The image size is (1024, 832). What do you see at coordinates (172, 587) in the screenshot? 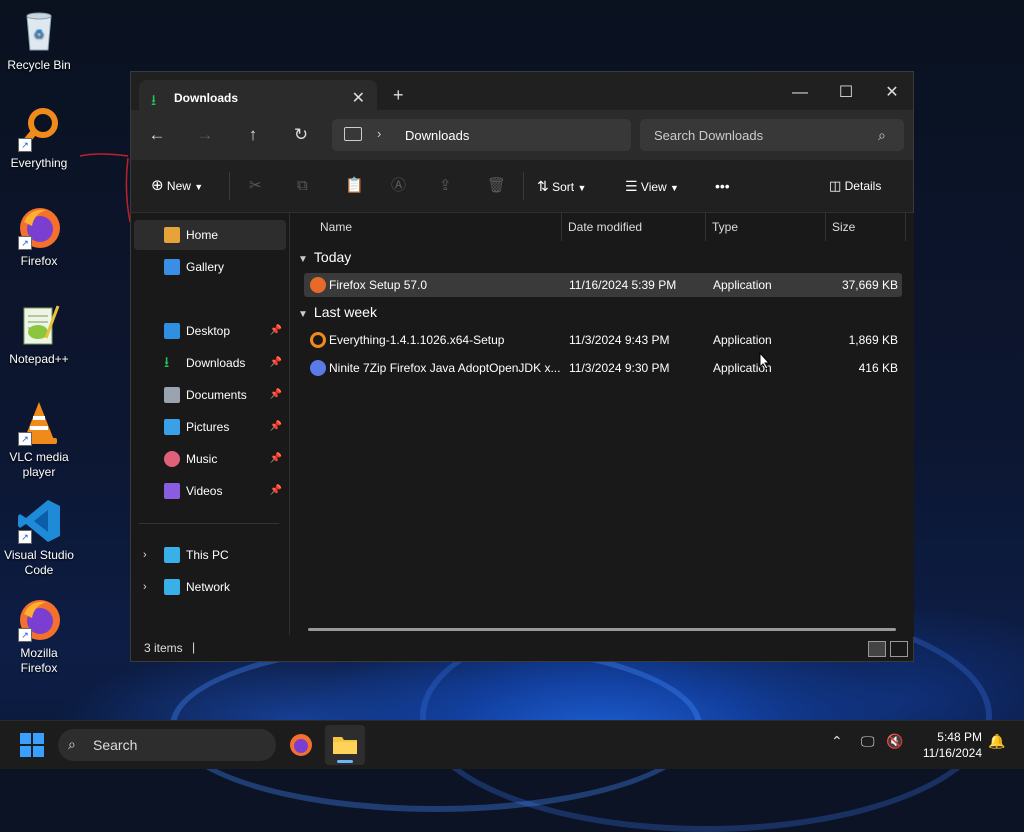
I see `network-icon` at bounding box center [172, 587].